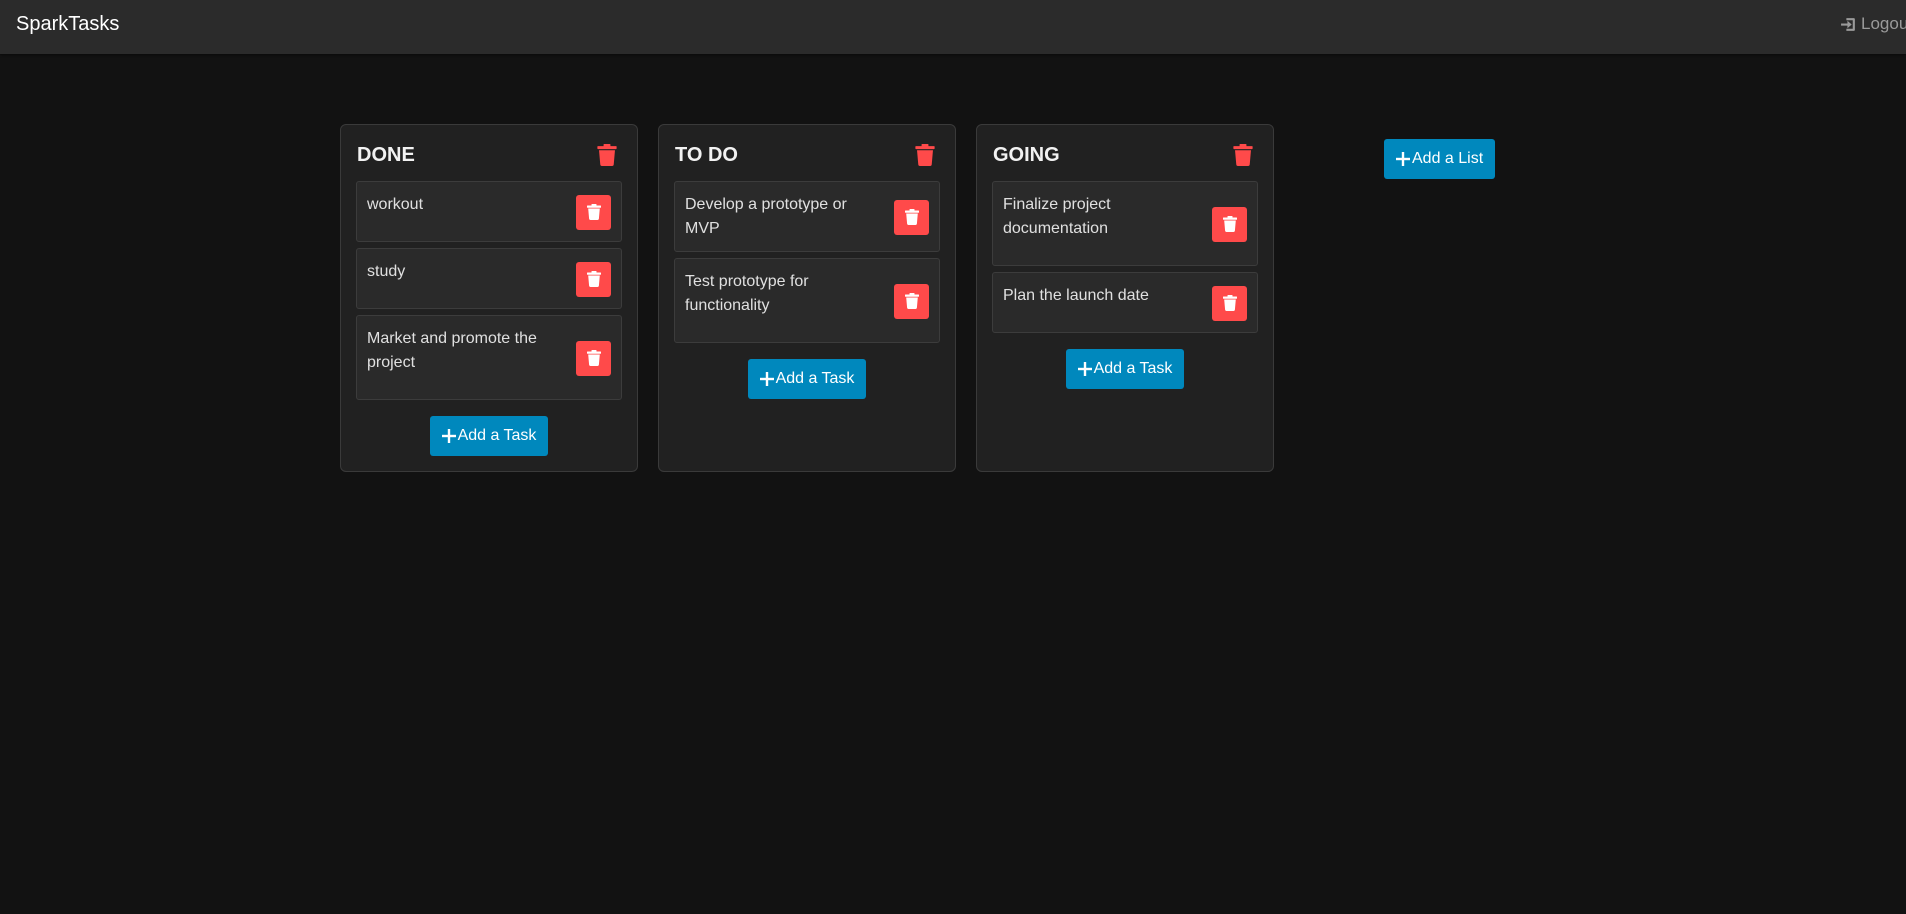 This screenshot has width=1906, height=914. What do you see at coordinates (452, 350) in the screenshot?
I see `task-text: Market and promote the project` at bounding box center [452, 350].